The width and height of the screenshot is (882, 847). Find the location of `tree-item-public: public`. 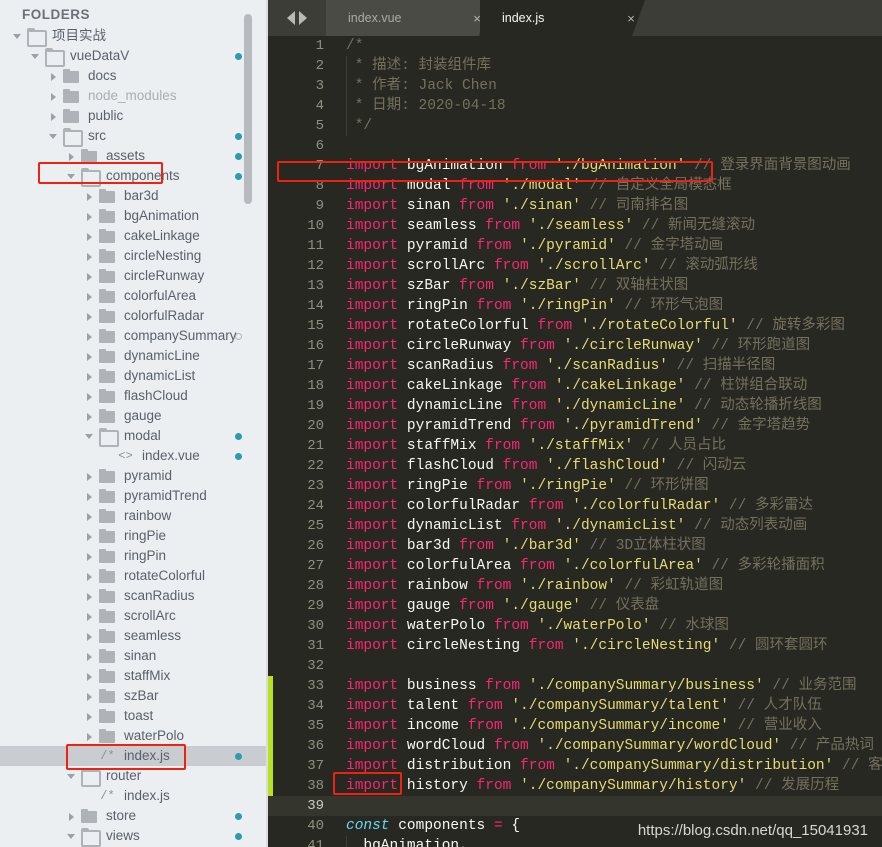

tree-item-public: public is located at coordinates (134, 116).